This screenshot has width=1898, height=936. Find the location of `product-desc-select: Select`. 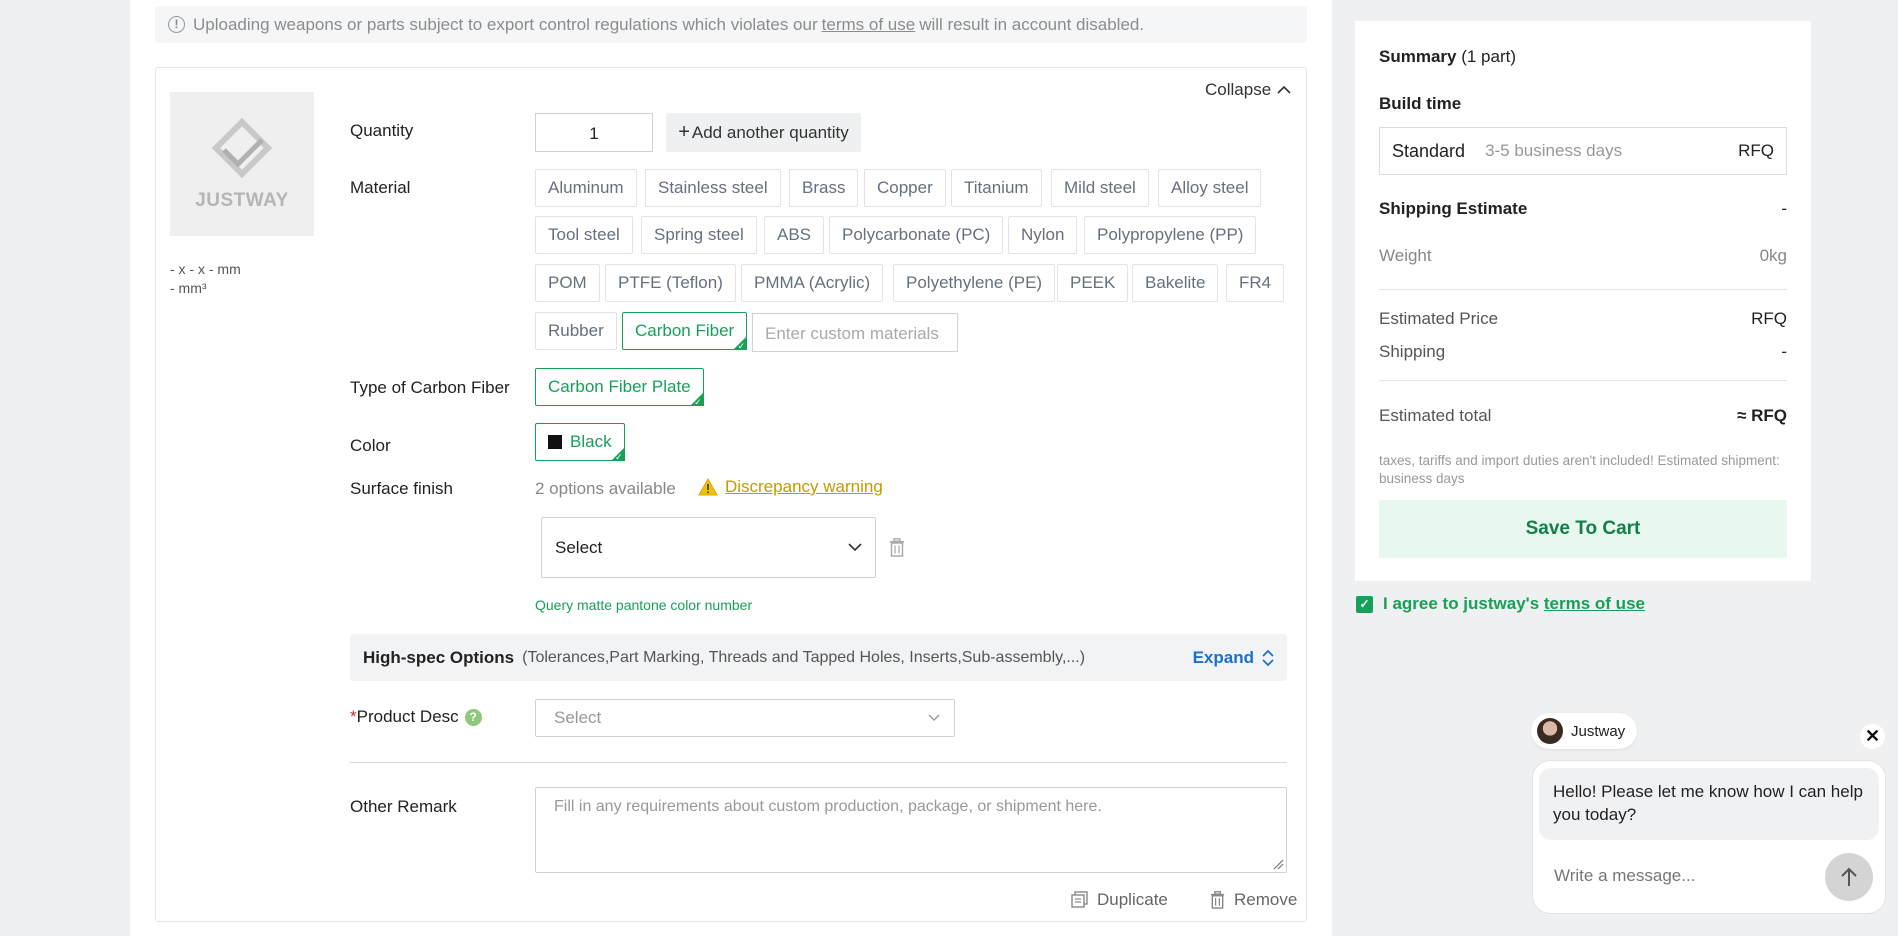

product-desc-select: Select is located at coordinates (745, 718).